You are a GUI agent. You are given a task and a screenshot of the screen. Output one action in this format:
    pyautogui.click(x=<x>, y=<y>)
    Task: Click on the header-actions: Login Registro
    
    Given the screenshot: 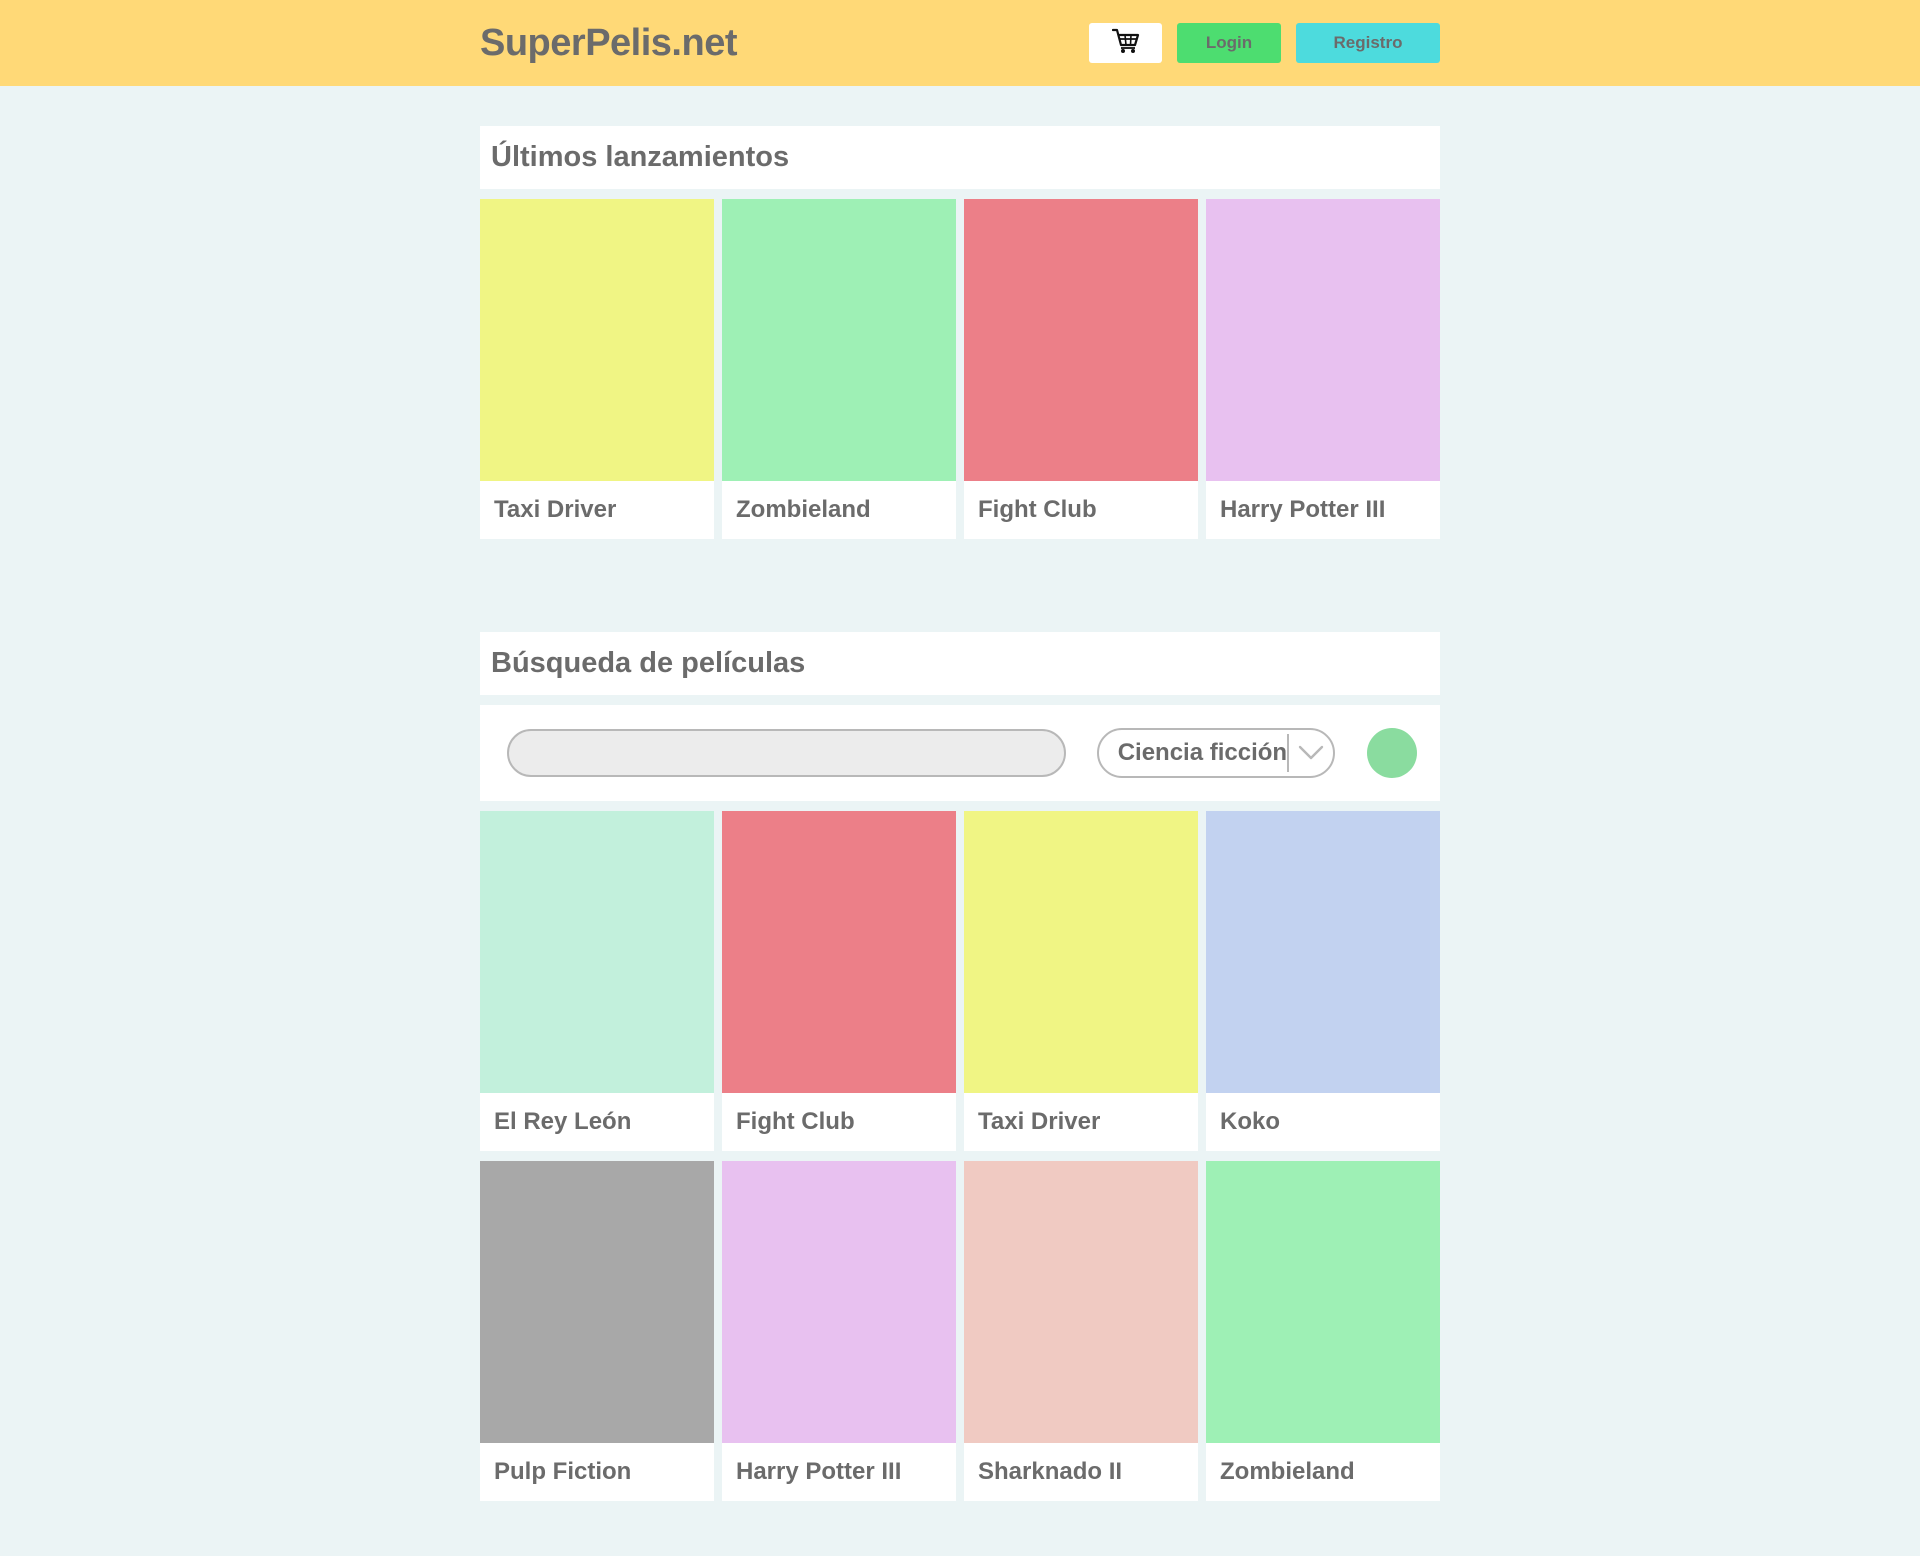 What is the action you would take?
    pyautogui.click(x=1264, y=43)
    